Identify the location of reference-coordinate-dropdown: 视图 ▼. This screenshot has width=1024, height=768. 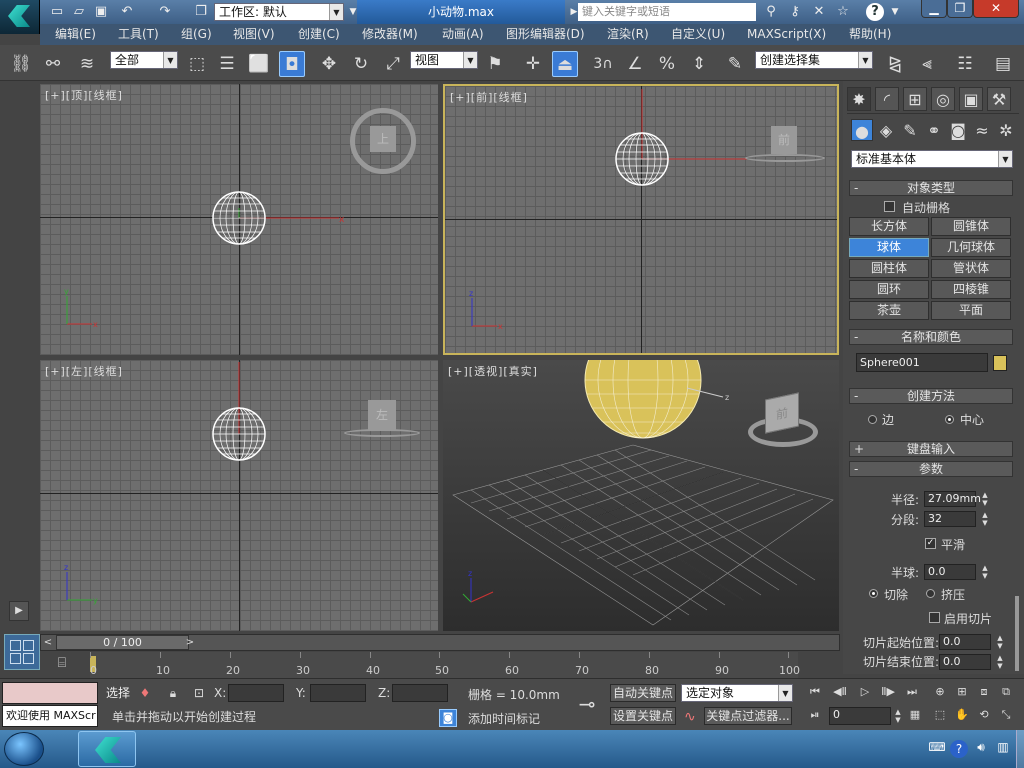
(444, 60).